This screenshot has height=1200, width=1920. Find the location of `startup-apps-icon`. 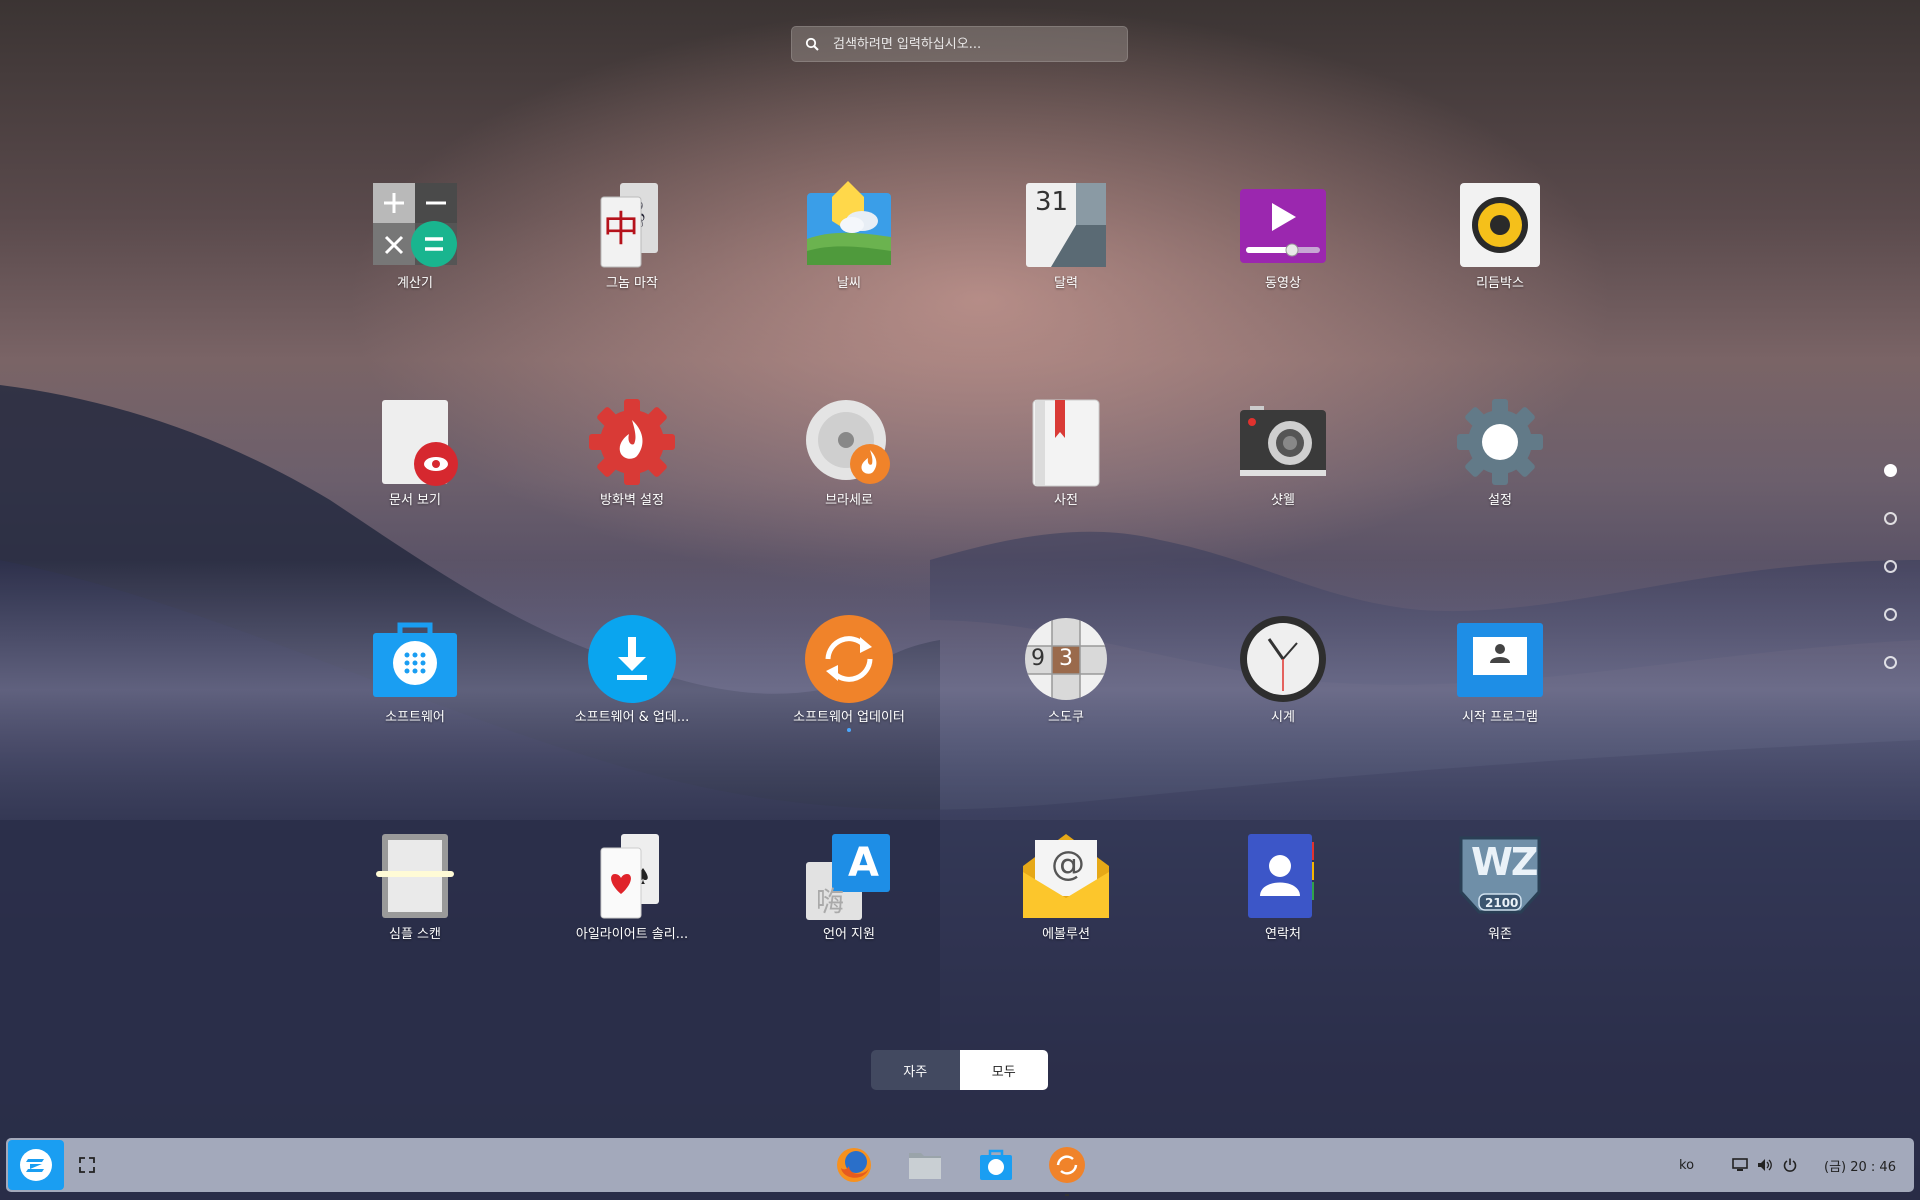

startup-apps-icon is located at coordinates (1500, 660).